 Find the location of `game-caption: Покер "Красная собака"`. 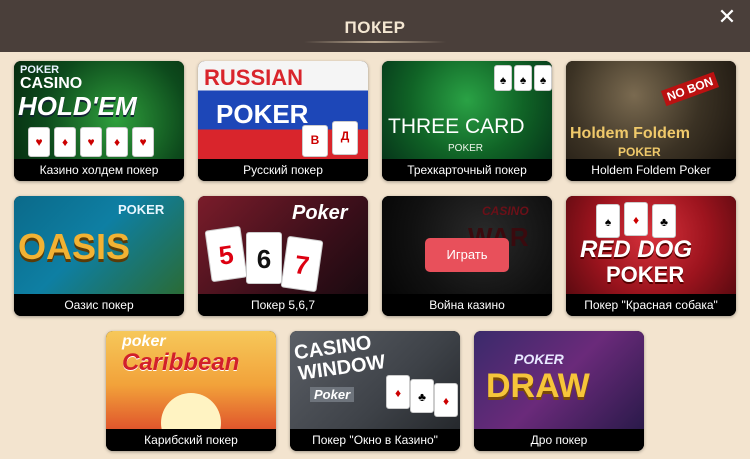

game-caption: Покер "Красная собака" is located at coordinates (651, 305).